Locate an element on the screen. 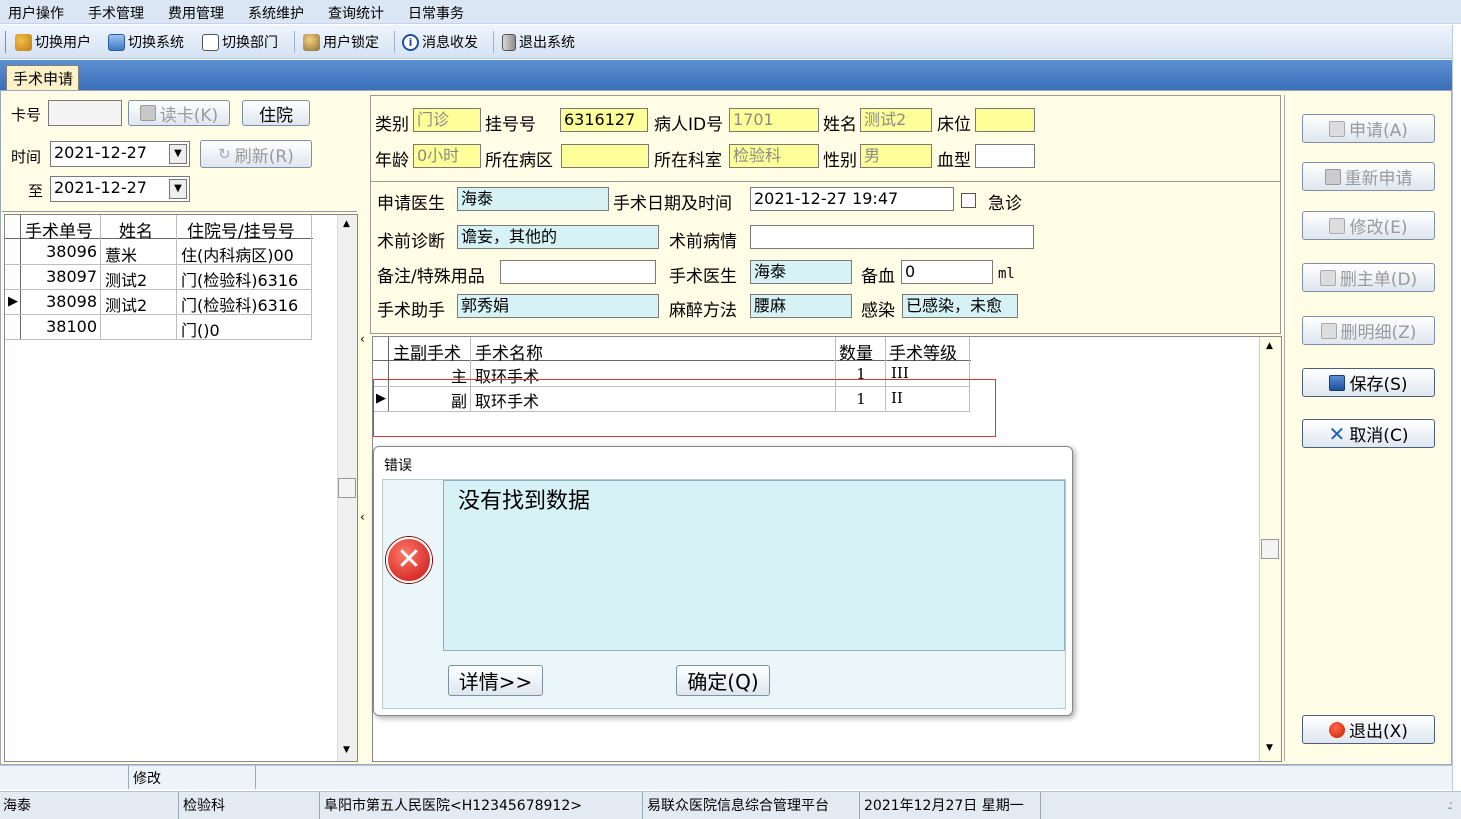 Image resolution: width=1461 pixels, height=819 pixels. patient-id-field: 1701 is located at coordinates (774, 120).